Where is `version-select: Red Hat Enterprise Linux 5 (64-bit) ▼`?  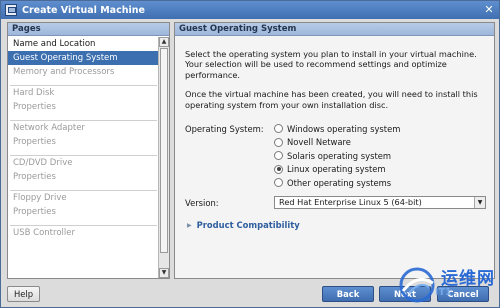
version-select: Red Hat Enterprise Linux 5 (64-bit) ▼ is located at coordinates (380, 202).